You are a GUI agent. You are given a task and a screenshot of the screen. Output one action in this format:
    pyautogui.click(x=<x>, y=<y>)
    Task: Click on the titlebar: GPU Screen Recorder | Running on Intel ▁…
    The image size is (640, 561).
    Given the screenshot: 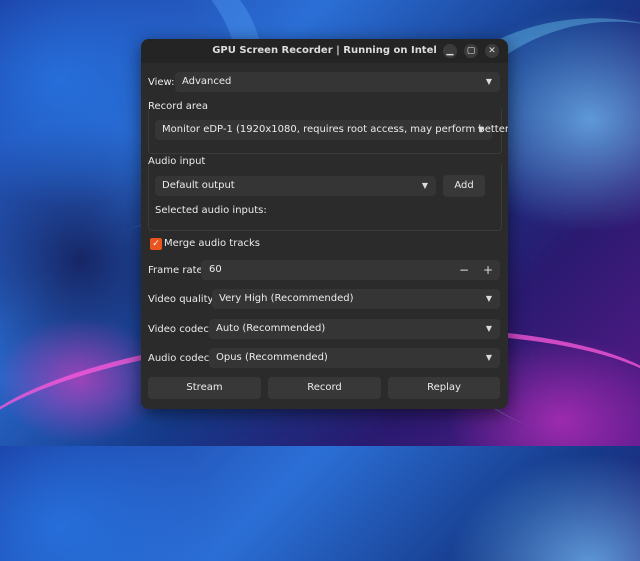 What is the action you would take?
    pyautogui.click(x=324, y=51)
    